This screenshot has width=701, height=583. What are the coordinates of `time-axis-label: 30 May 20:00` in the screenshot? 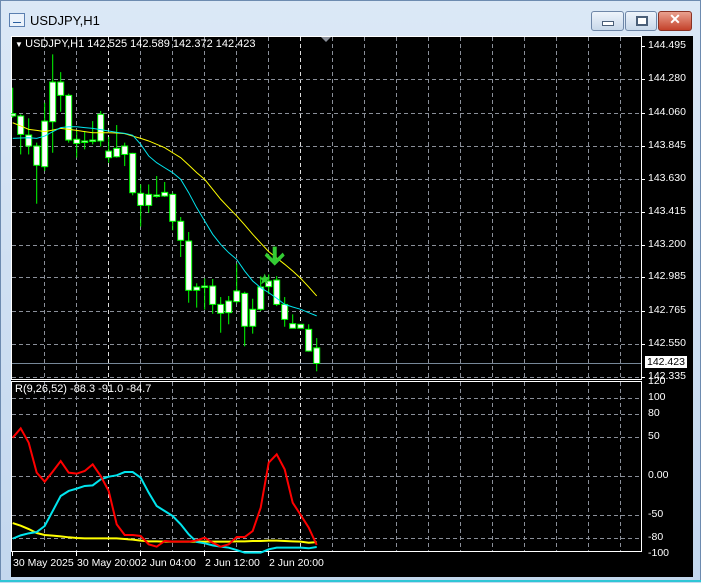 It's located at (109, 563).